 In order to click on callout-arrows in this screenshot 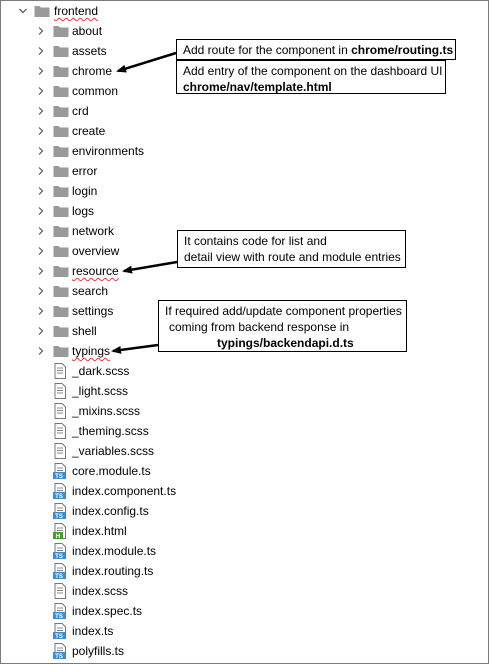, I will do `click(144, 202)`.